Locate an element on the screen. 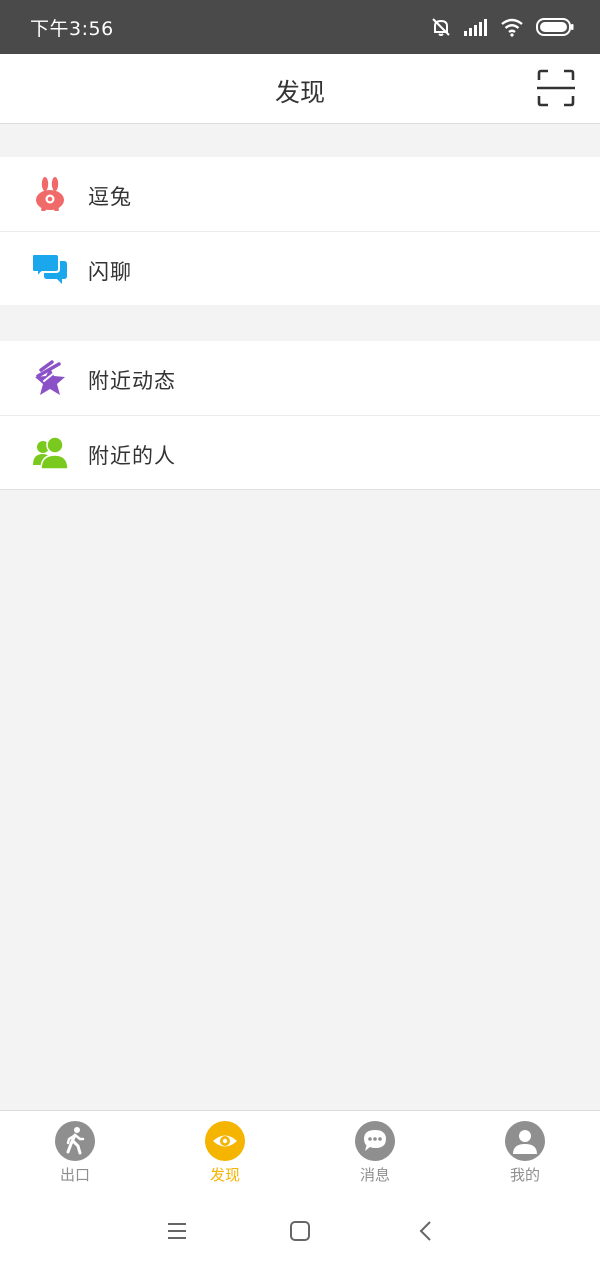  walking-person-icon is located at coordinates (75, 1141).